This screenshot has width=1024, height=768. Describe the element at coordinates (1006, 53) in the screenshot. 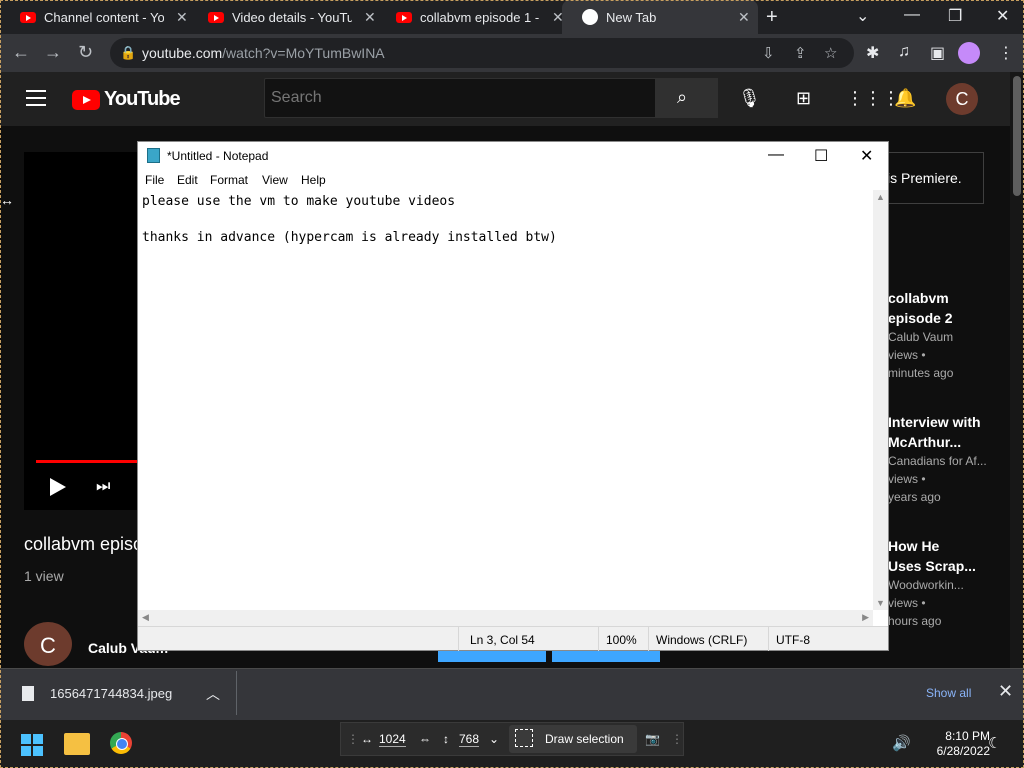

I see `more-menu-icon: ⋮` at that location.